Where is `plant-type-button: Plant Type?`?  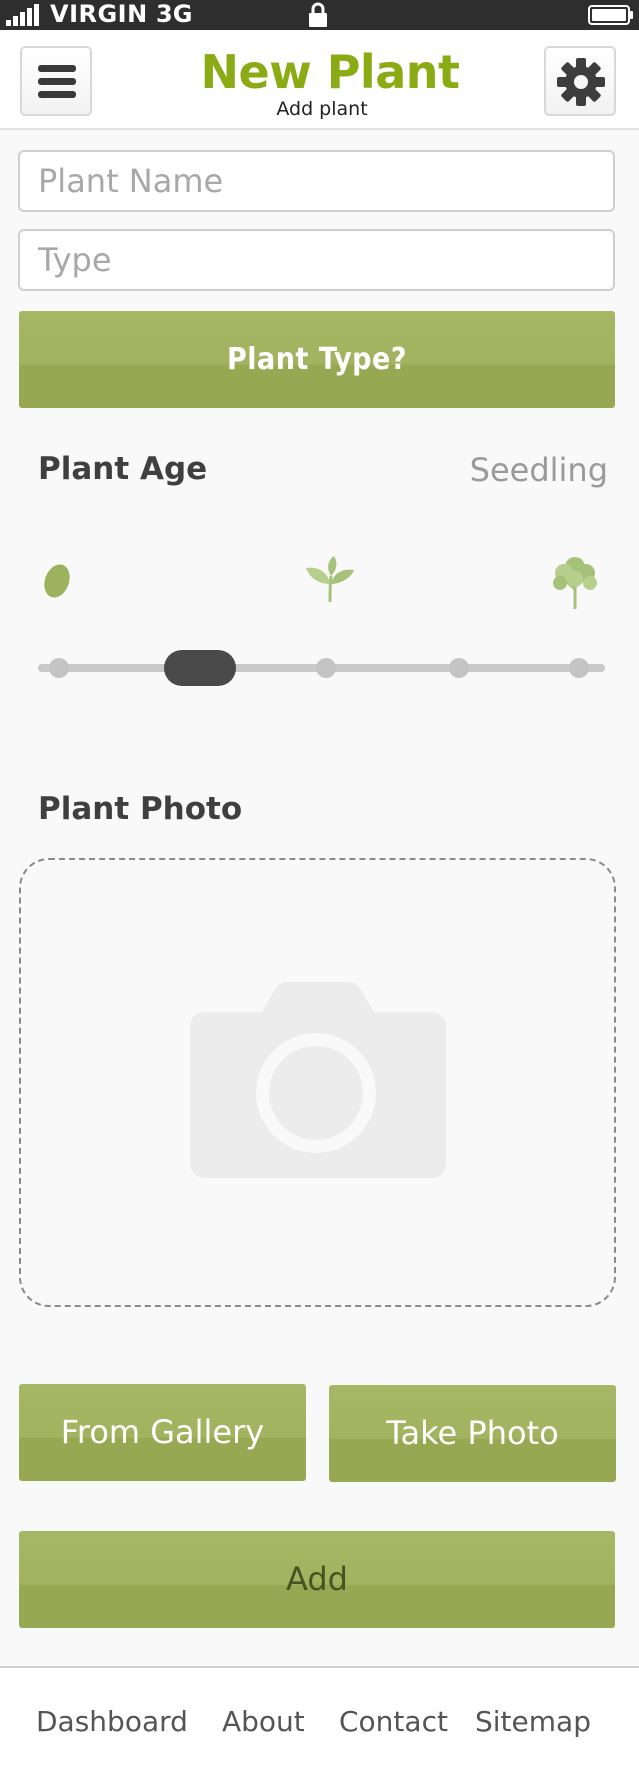 plant-type-button: Plant Type? is located at coordinates (317, 359).